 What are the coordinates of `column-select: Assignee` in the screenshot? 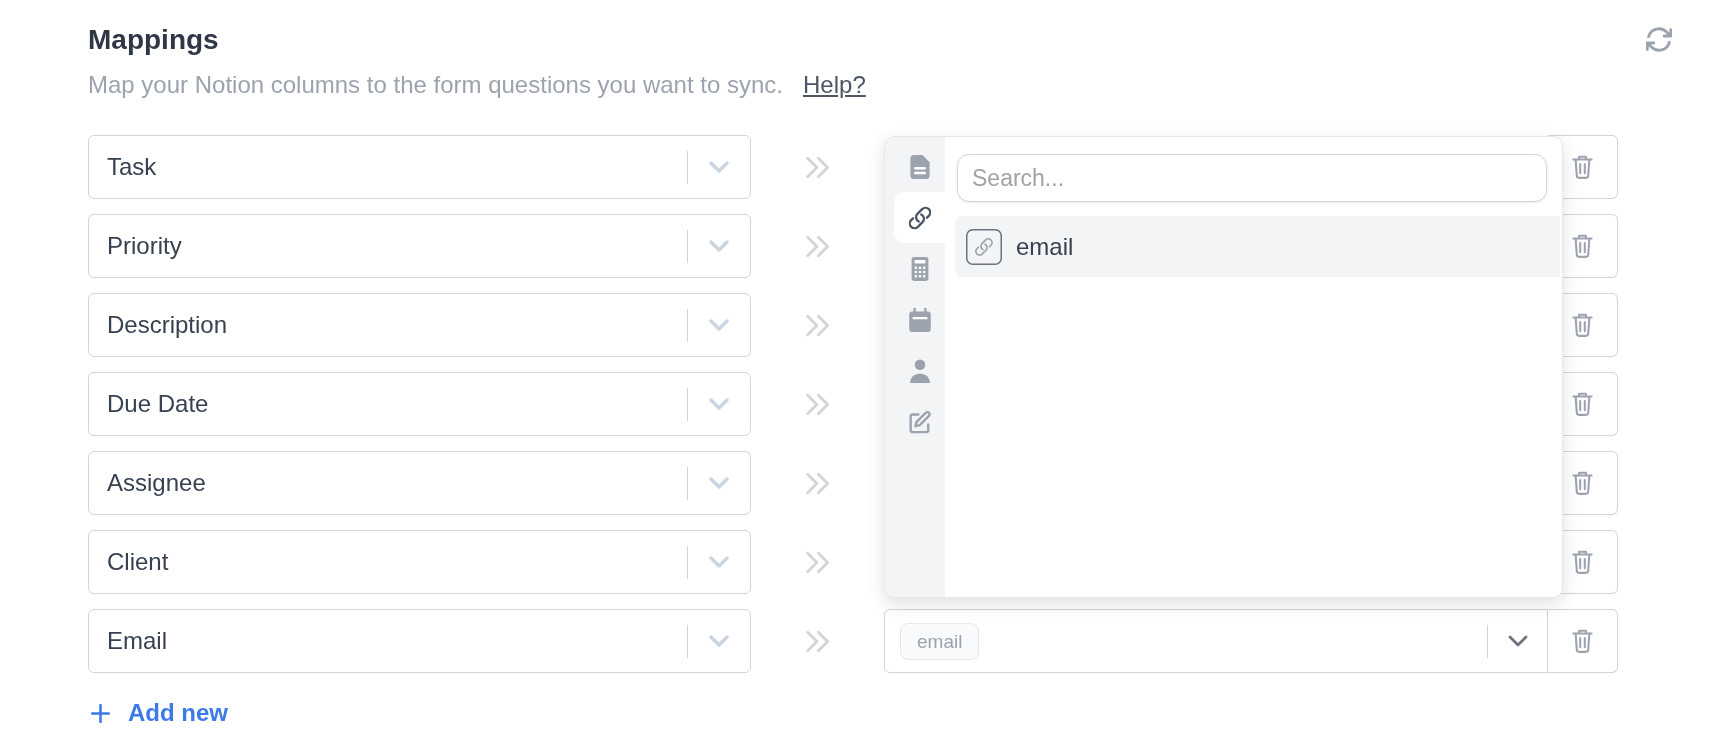 It's located at (419, 483).